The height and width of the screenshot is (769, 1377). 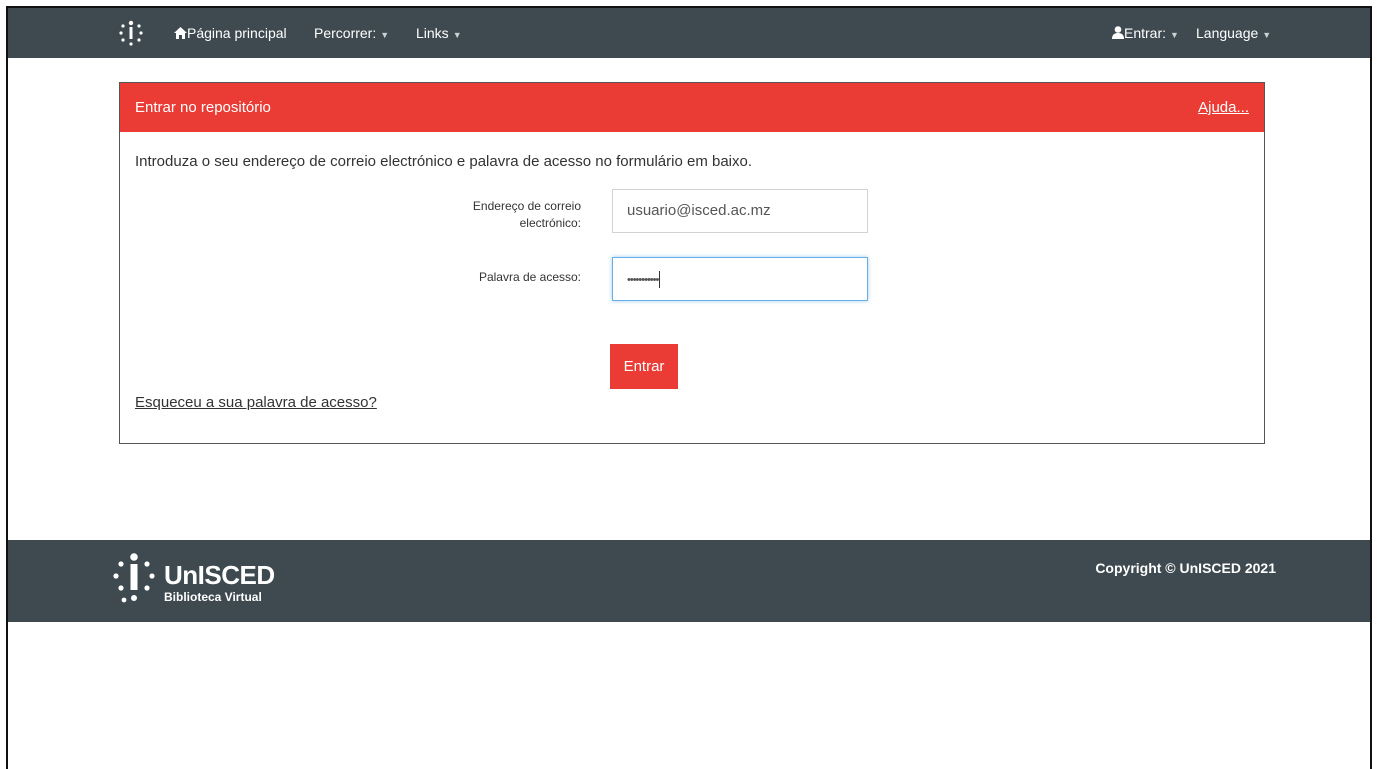 I want to click on brand-subtitle: Biblioteca Virtual, so click(x=213, y=597).